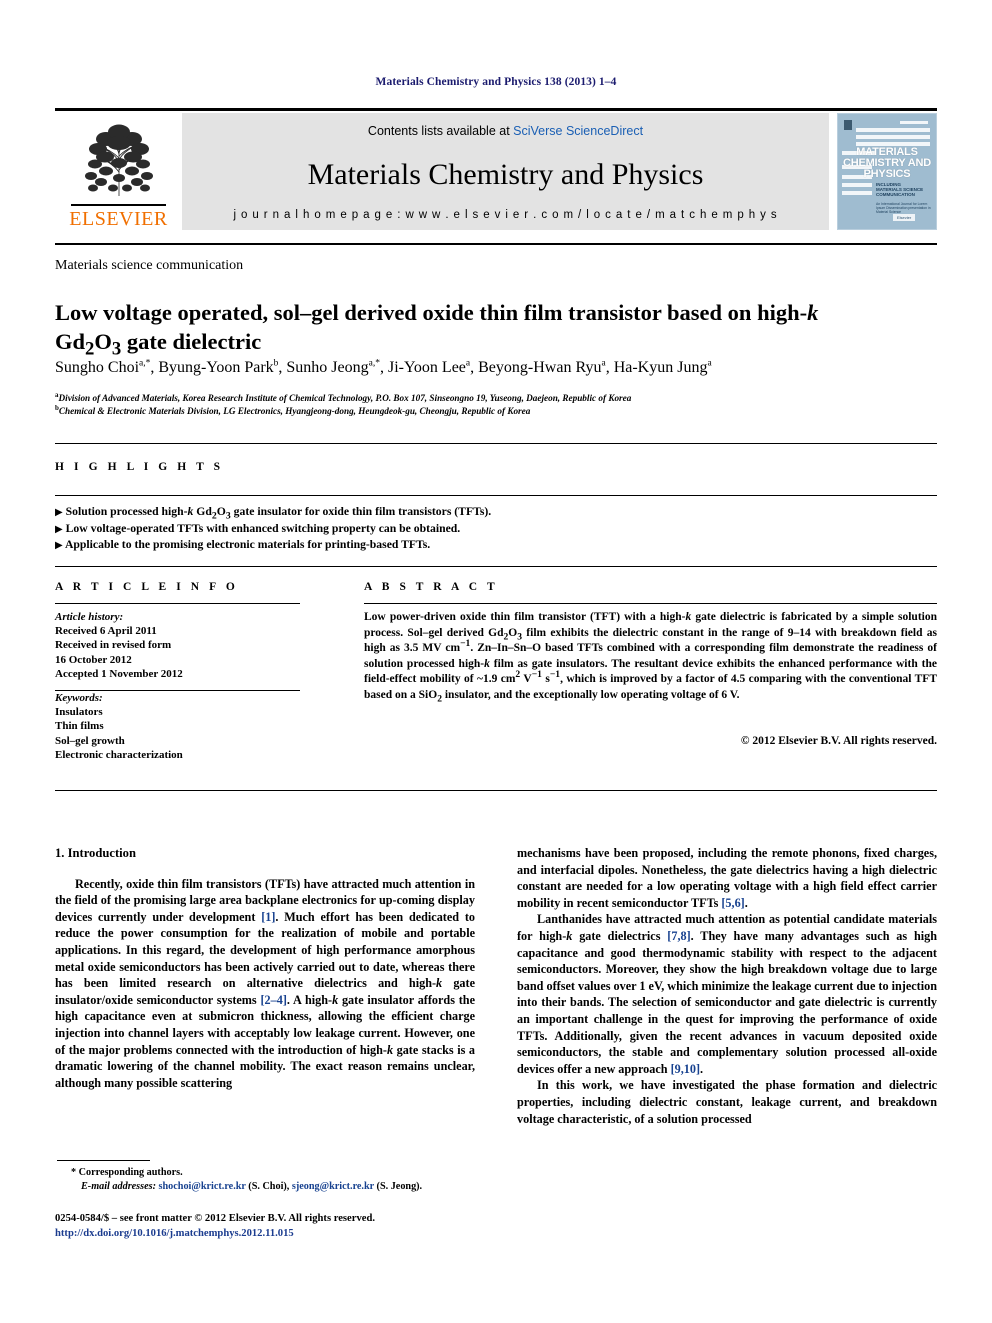  What do you see at coordinates (118, 160) in the screenshot?
I see `elsevier-tree-icon` at bounding box center [118, 160].